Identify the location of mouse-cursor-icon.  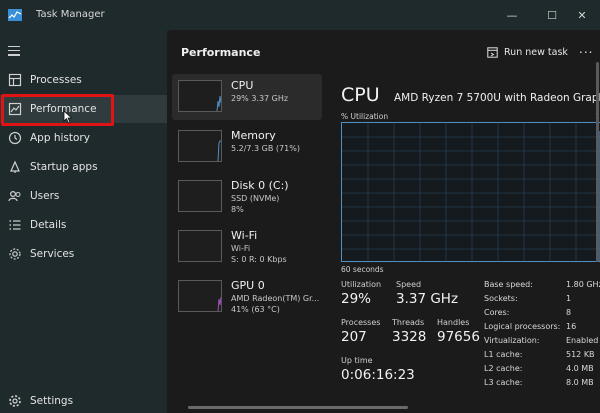
(68, 117).